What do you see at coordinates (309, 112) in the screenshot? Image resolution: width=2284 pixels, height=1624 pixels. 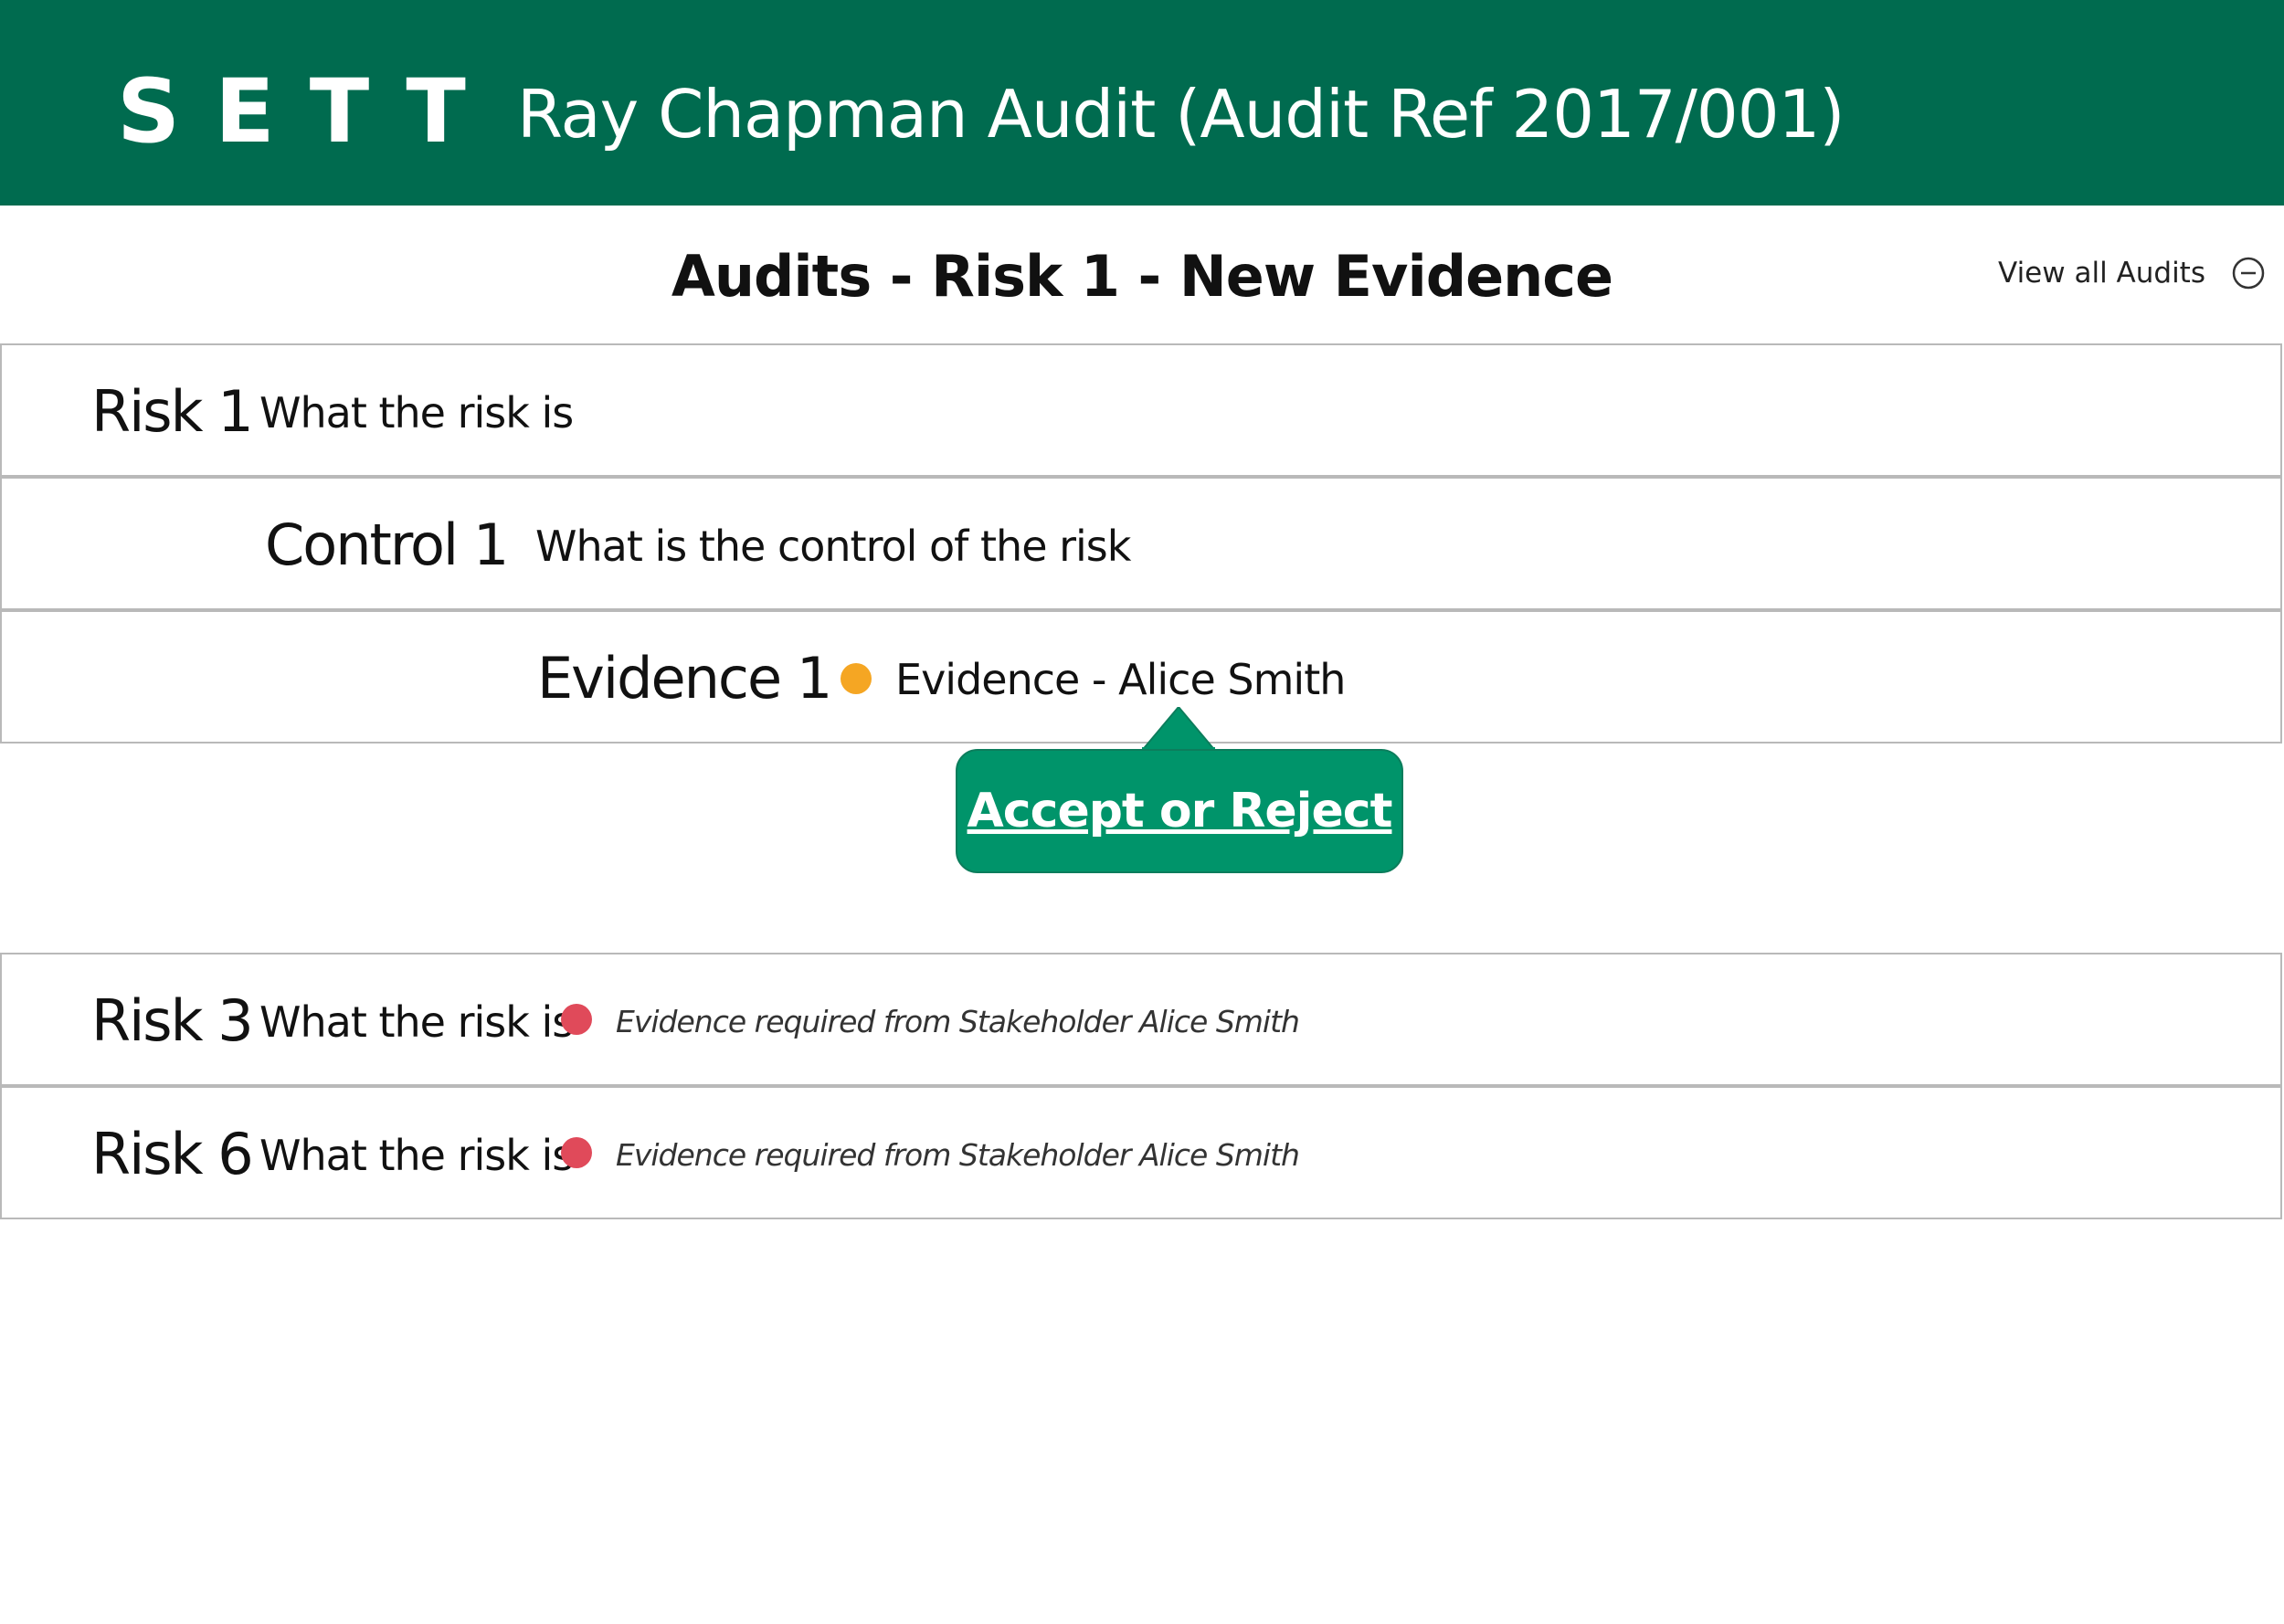 I see `brand-logo: SETT` at bounding box center [309, 112].